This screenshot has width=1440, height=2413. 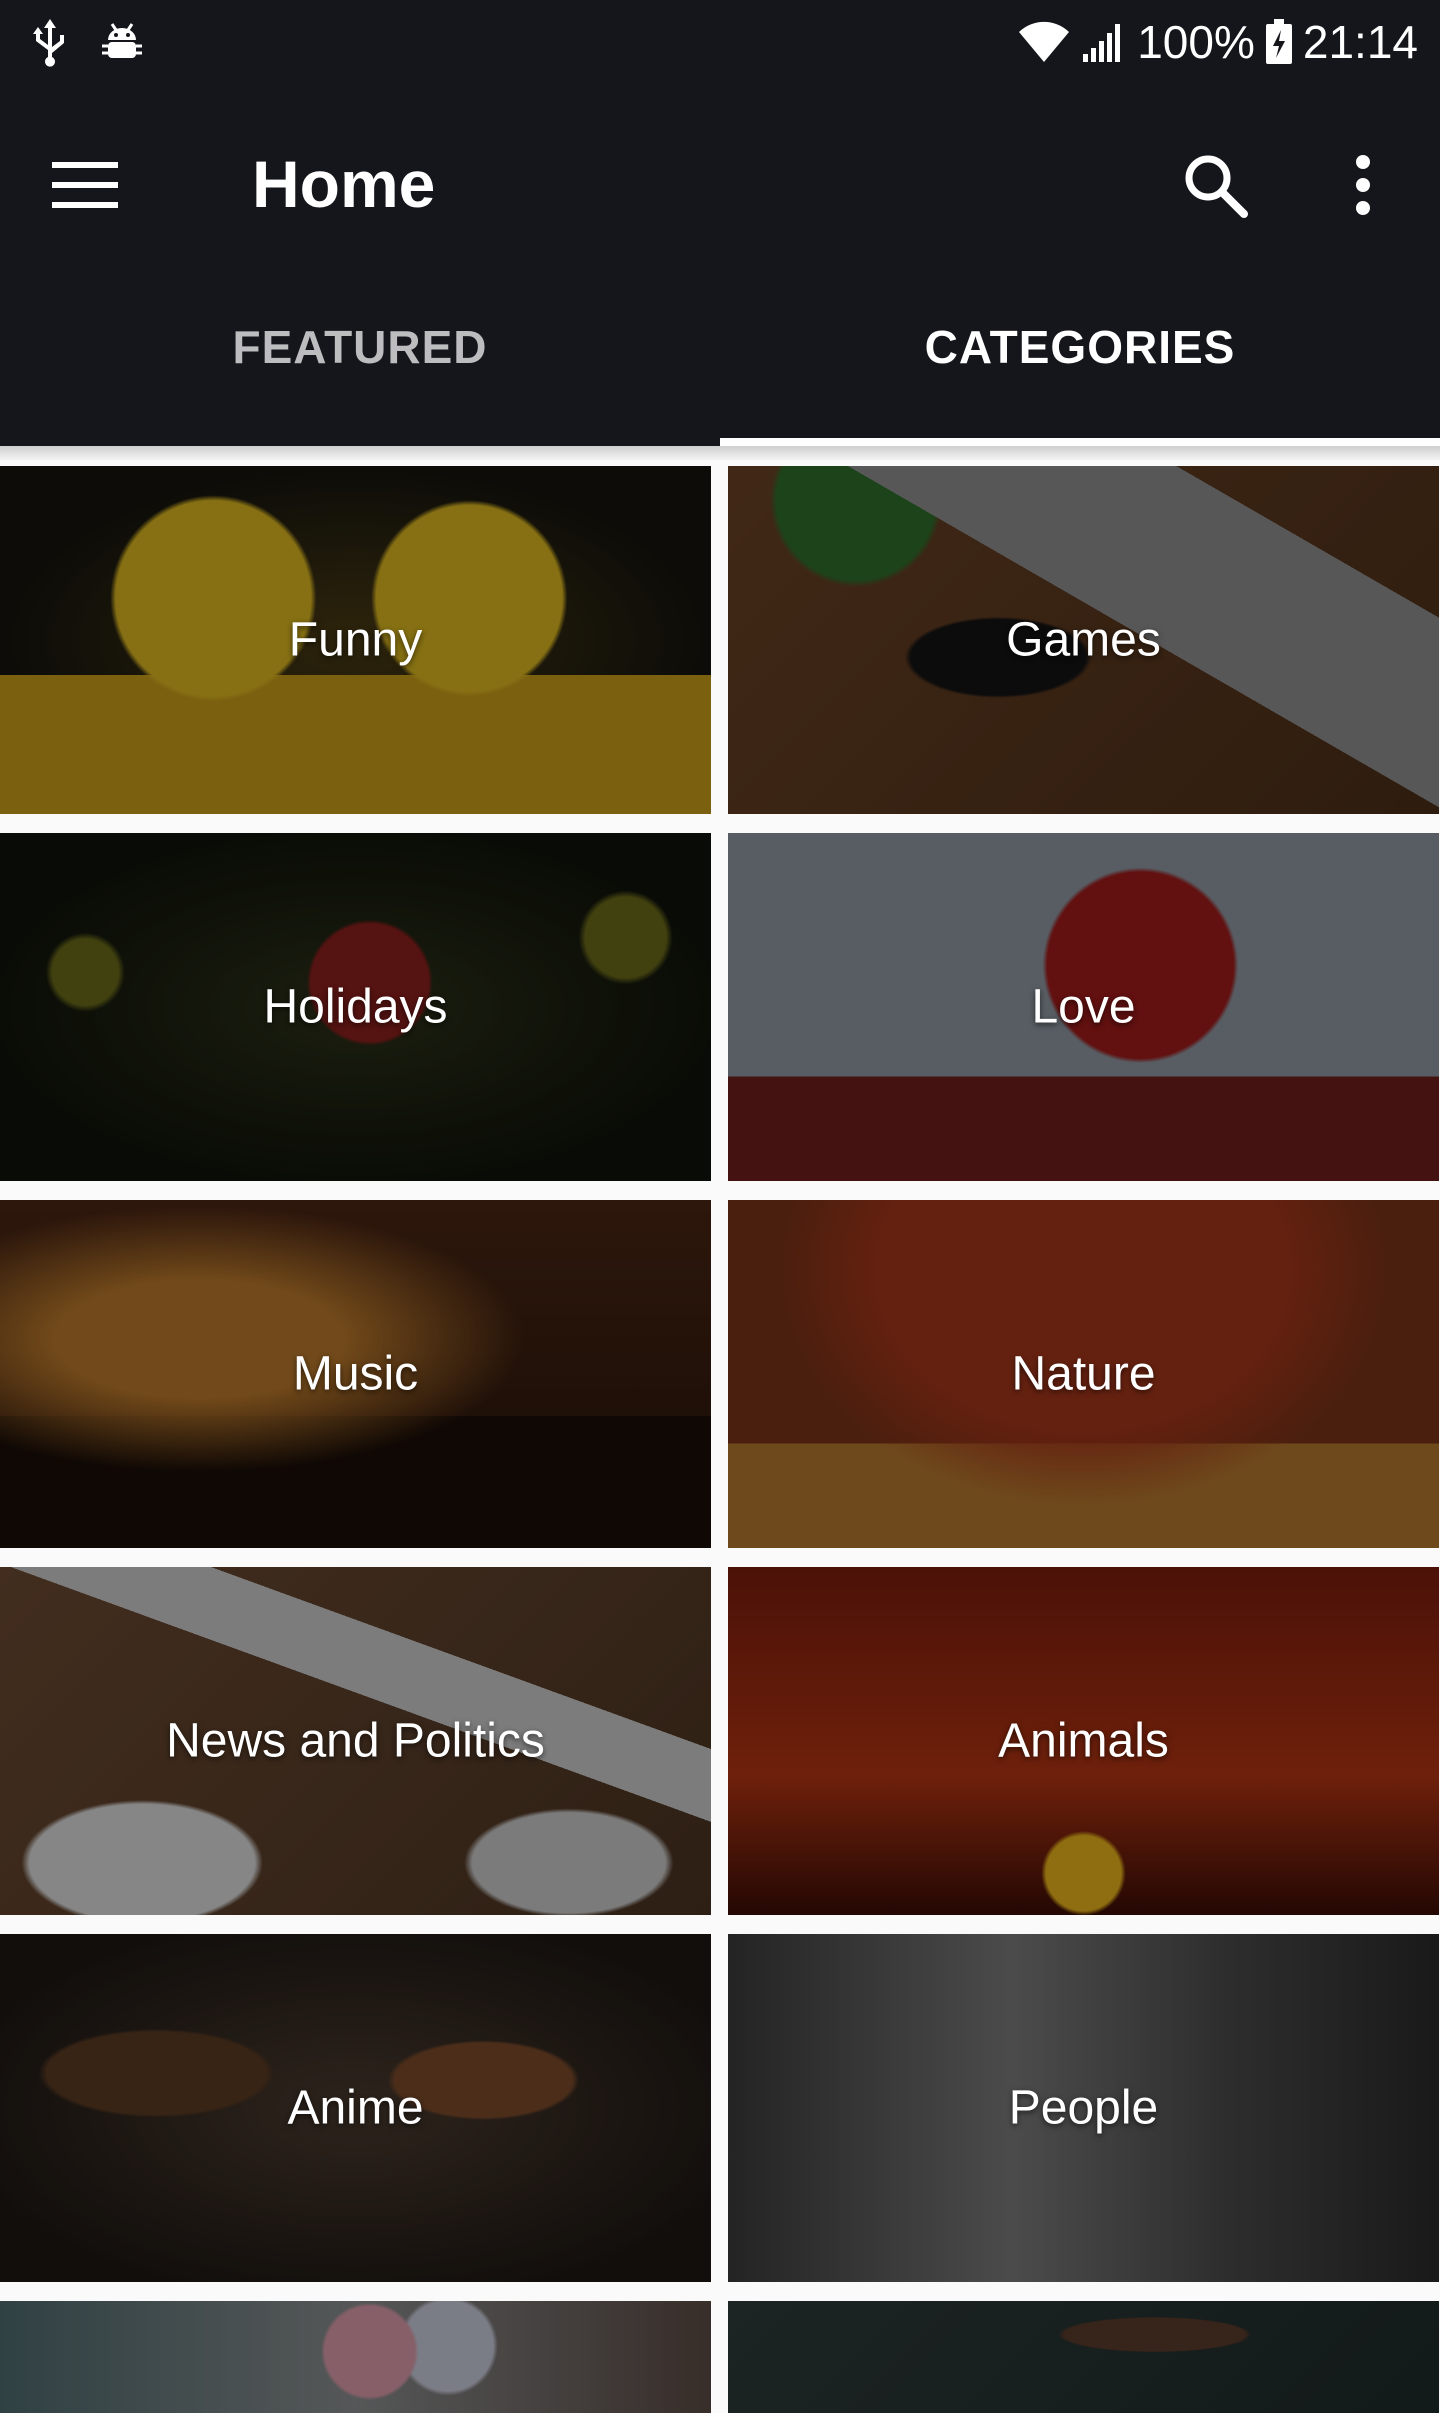 I want to click on category-tile-holidays: Holidays, so click(x=355, y=1007).